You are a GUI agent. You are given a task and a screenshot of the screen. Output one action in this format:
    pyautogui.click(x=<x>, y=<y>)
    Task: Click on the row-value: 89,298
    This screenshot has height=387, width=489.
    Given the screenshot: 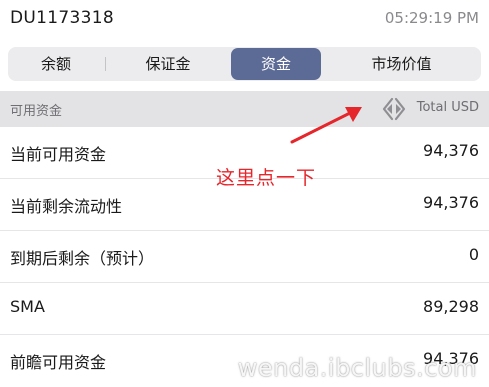 What is the action you would take?
    pyautogui.click(x=451, y=306)
    